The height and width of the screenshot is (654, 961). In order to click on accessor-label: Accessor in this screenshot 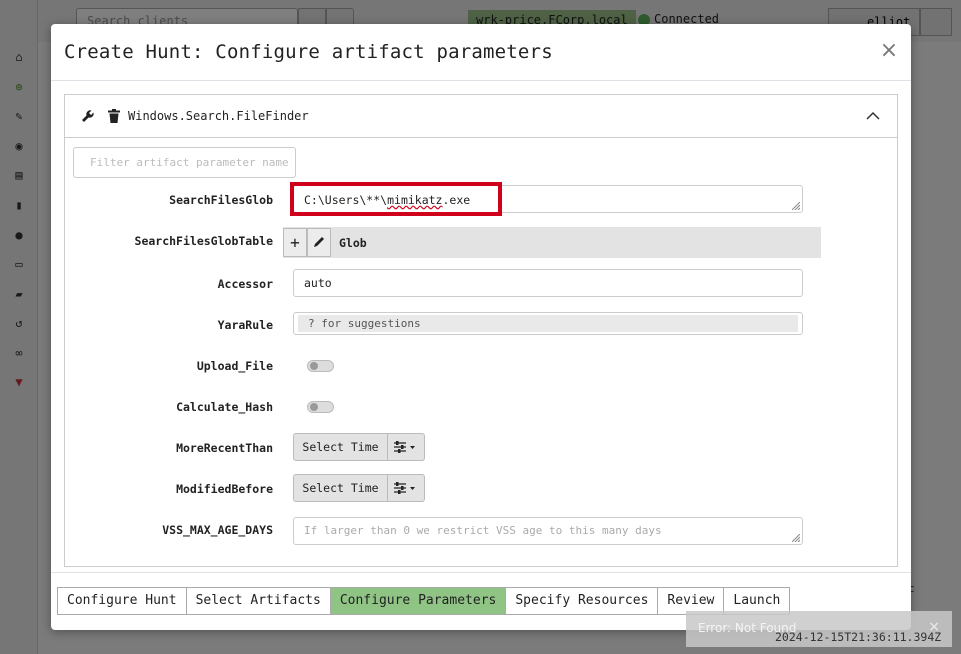, I will do `click(245, 284)`.